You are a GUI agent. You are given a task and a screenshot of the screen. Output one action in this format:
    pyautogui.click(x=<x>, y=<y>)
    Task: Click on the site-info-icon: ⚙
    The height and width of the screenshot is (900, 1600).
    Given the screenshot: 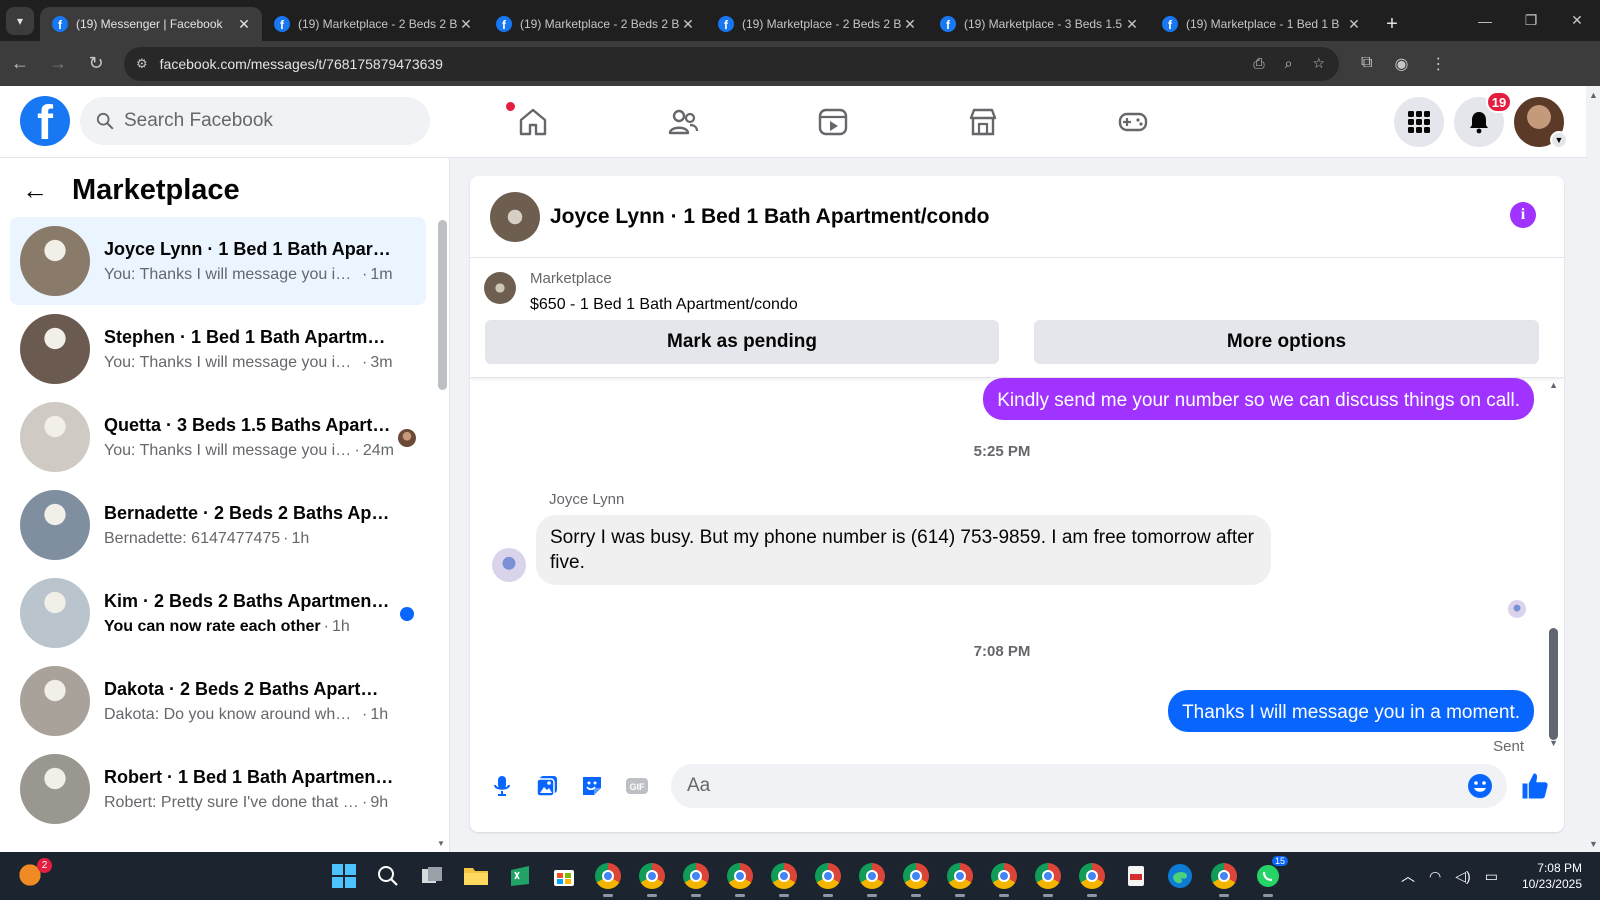 What is the action you would take?
    pyautogui.click(x=142, y=64)
    